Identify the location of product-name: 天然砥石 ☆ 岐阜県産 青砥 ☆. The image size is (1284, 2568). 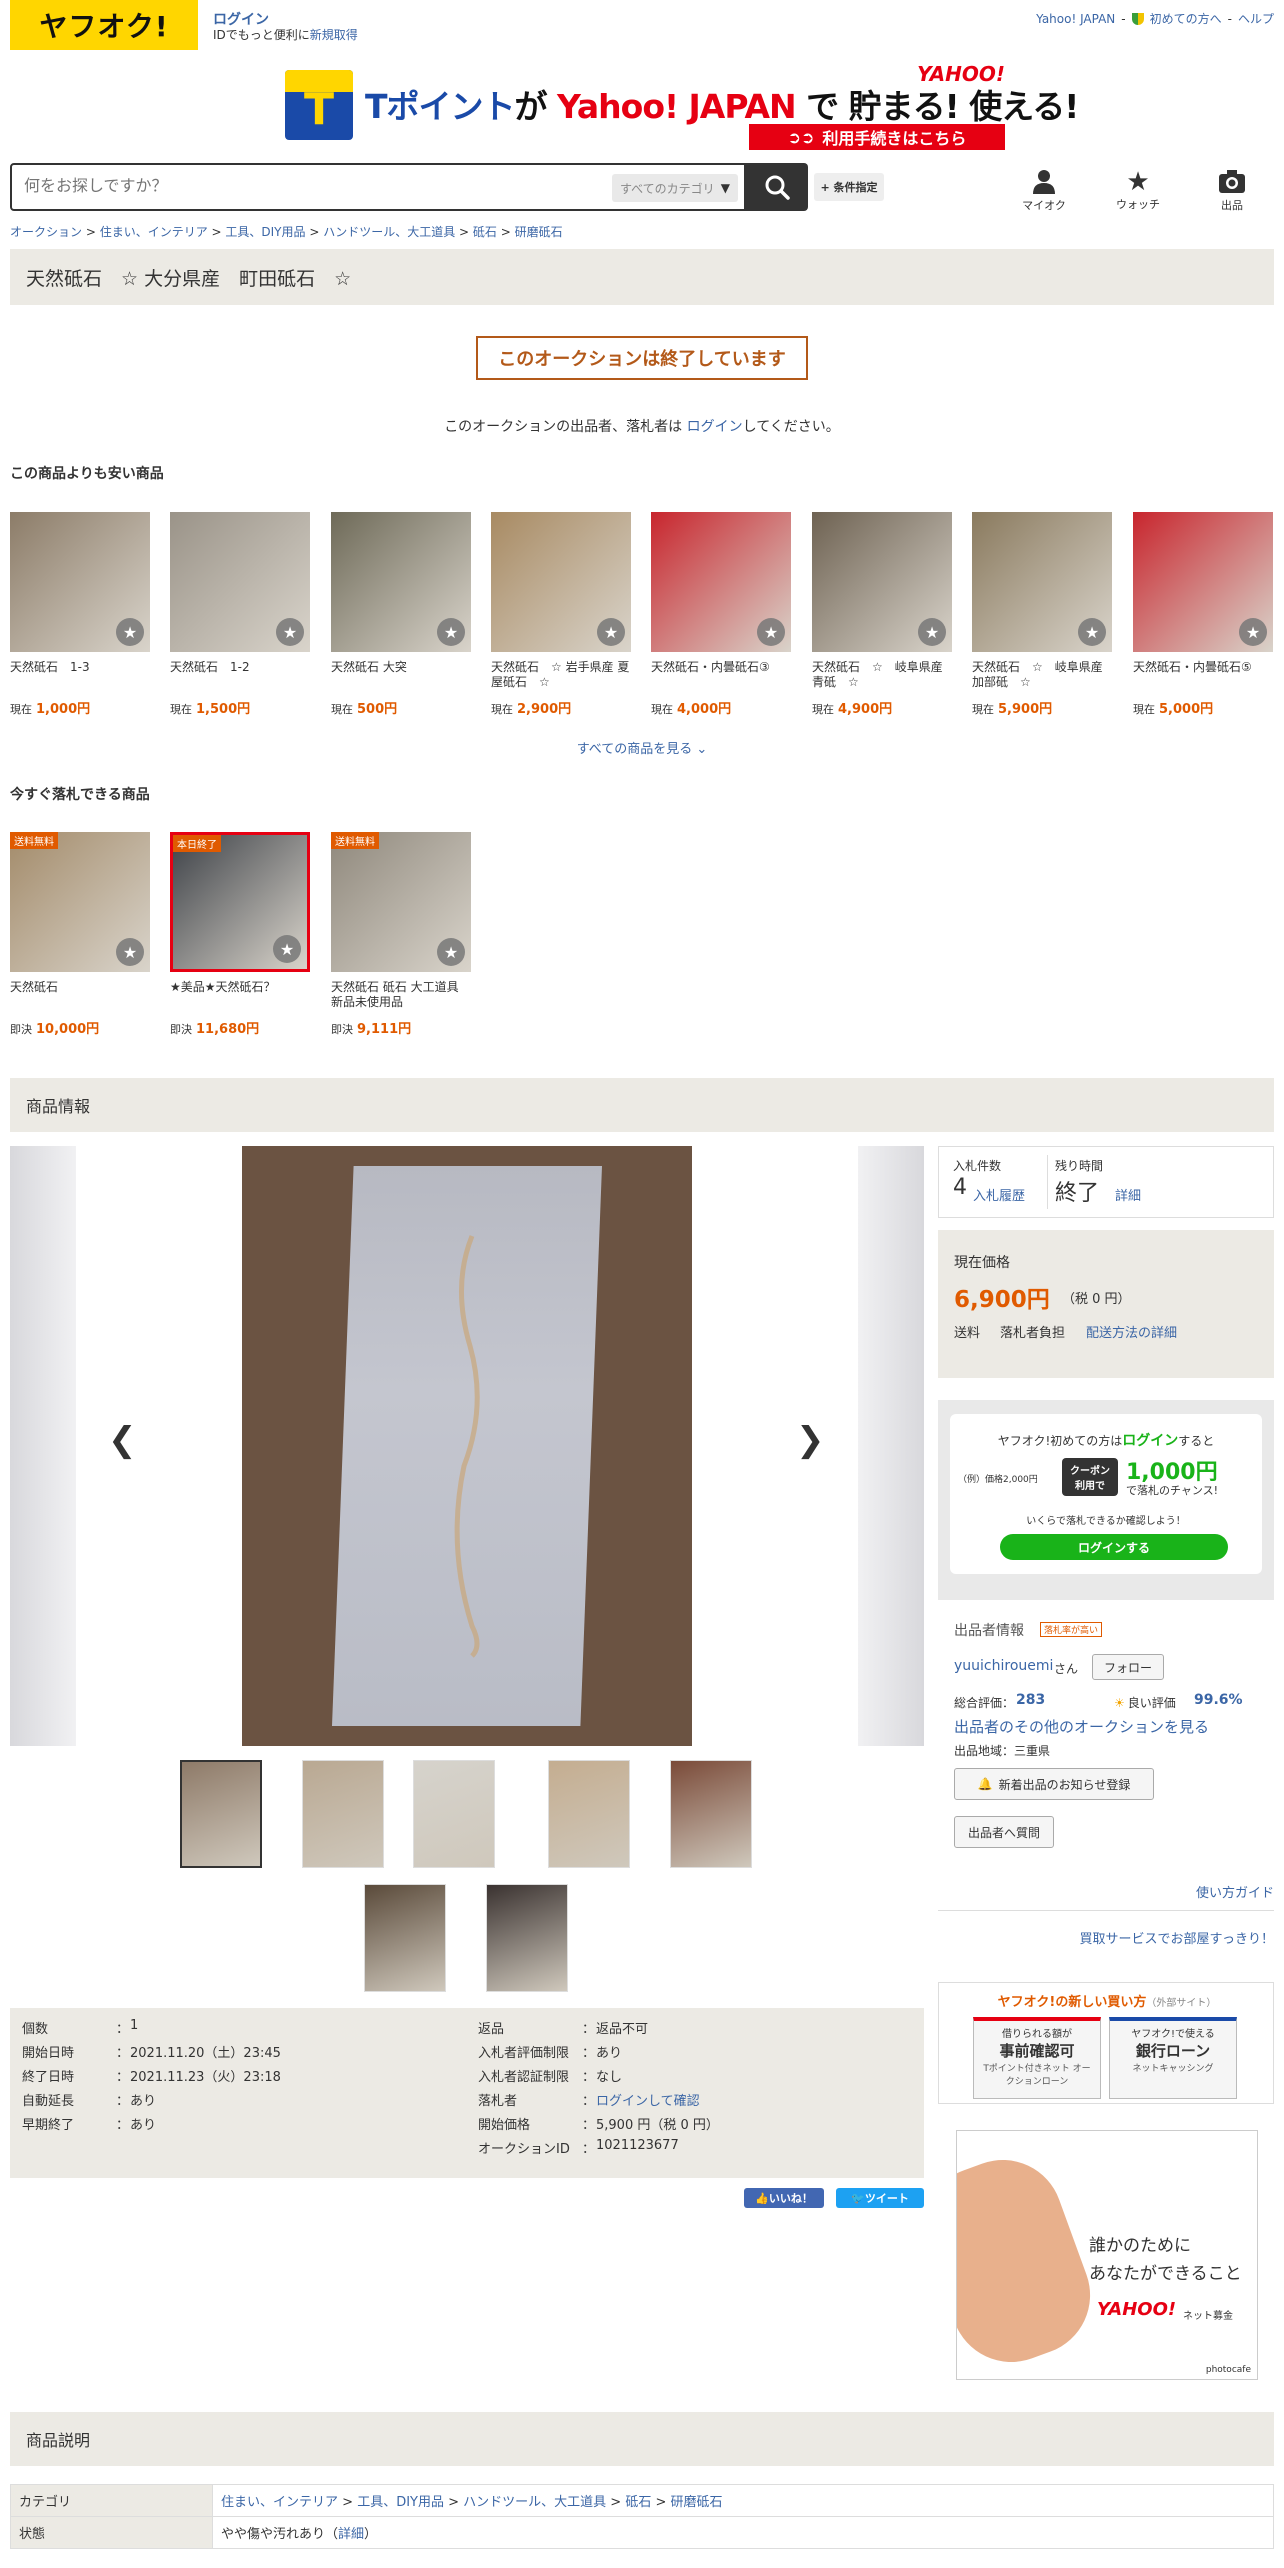
(882, 676).